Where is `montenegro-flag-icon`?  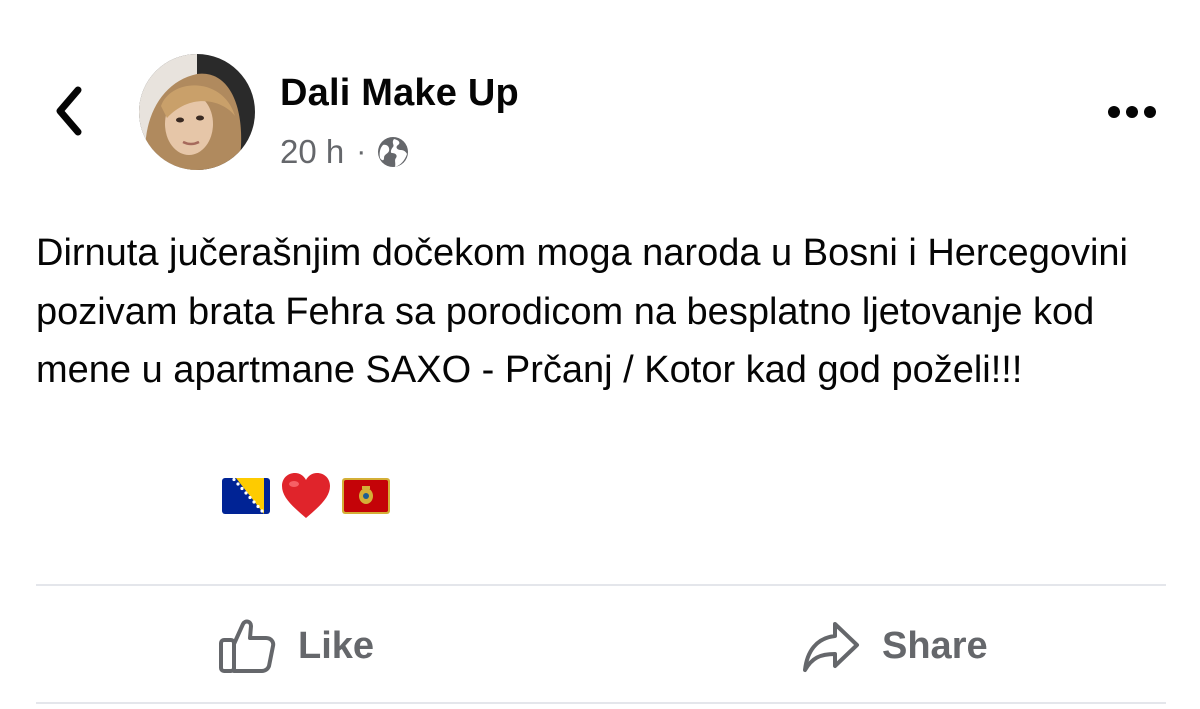
montenegro-flag-icon is located at coordinates (366, 496).